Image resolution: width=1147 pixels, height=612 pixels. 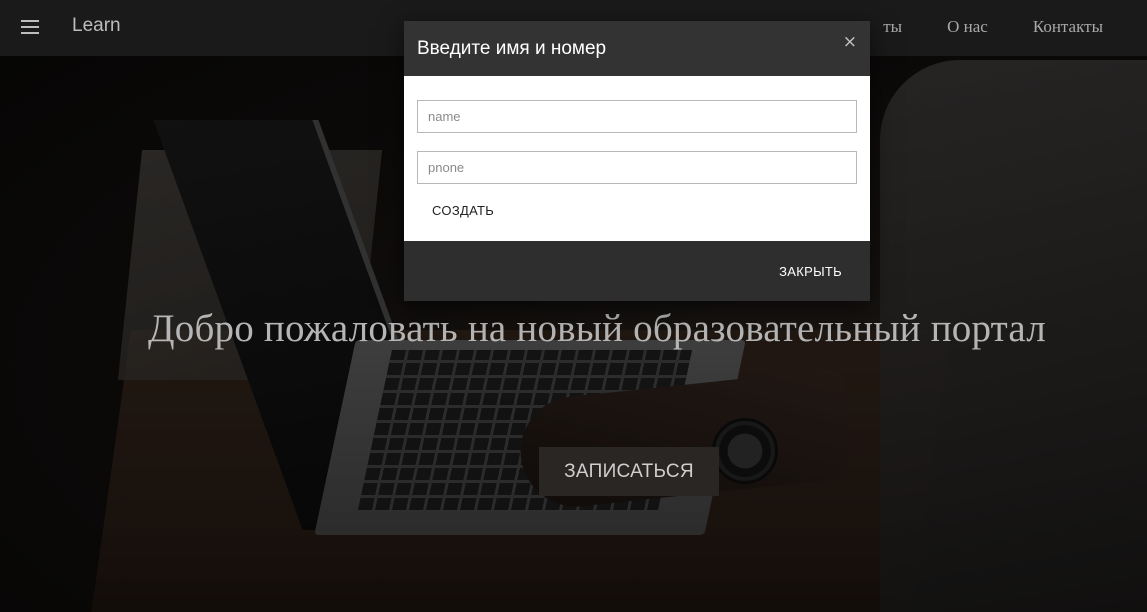 I want to click on signup-button: ЗАПИСАТЬСЯ, so click(x=629, y=471).